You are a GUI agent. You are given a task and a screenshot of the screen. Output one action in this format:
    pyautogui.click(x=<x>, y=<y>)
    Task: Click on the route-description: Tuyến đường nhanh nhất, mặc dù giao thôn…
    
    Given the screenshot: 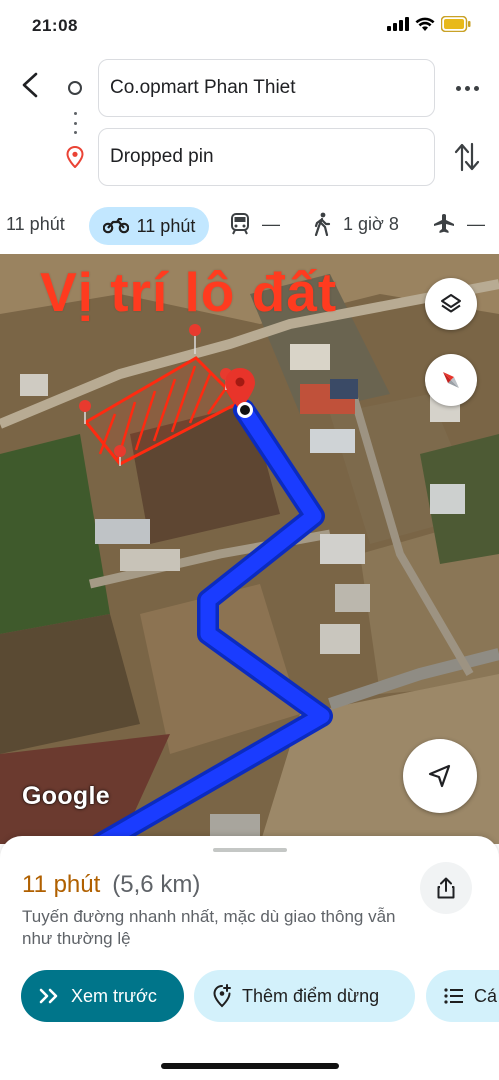 What is the action you would take?
    pyautogui.click(x=209, y=927)
    